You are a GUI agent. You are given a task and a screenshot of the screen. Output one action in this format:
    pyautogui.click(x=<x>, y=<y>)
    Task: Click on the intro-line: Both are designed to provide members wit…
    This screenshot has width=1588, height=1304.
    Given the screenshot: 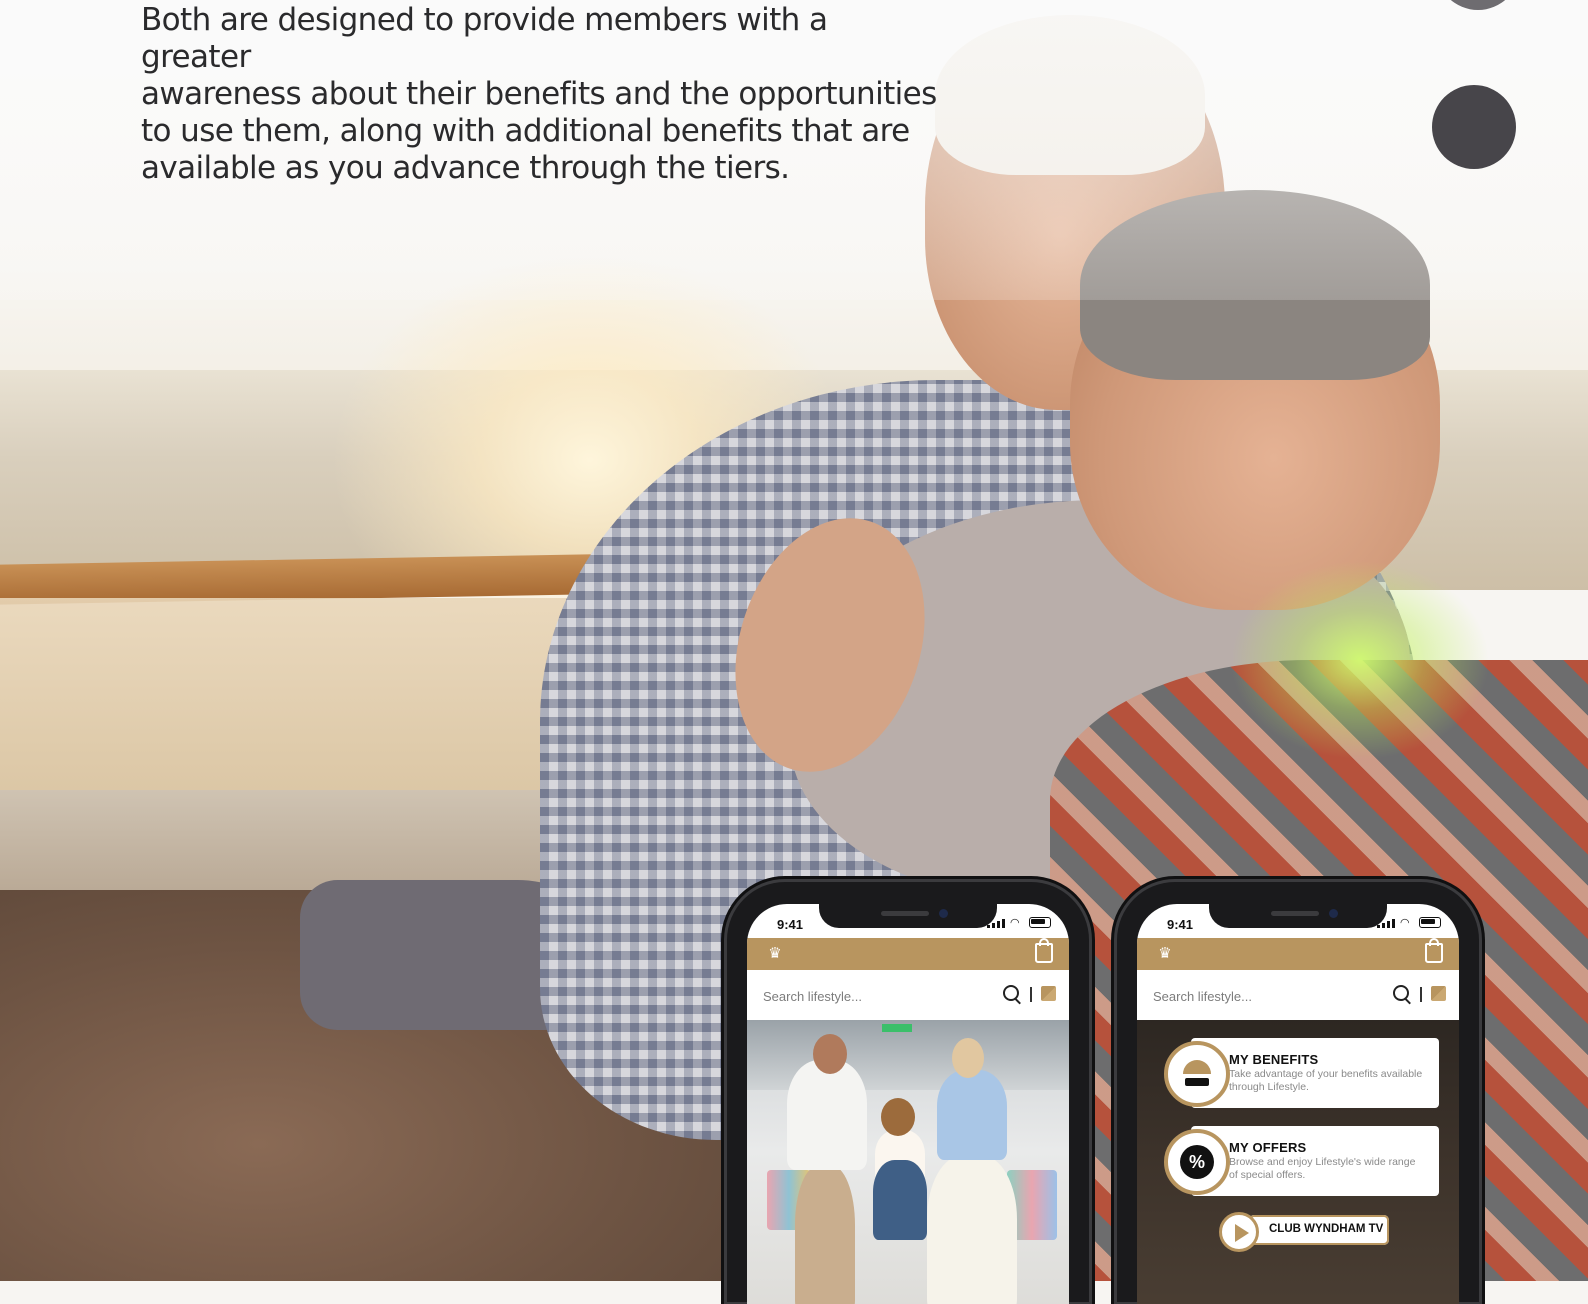 What is the action you would take?
    pyautogui.click(x=484, y=38)
    